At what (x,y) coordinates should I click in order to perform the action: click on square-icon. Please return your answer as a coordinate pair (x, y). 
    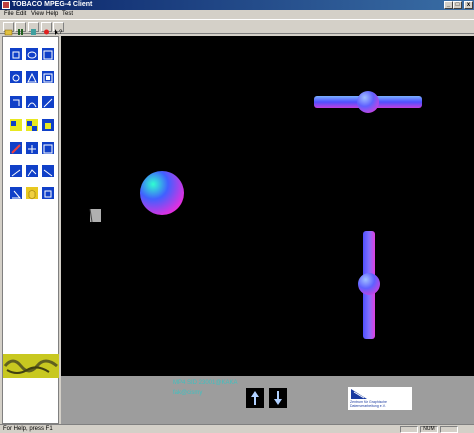
    Looking at the image, I should click on (48, 55).